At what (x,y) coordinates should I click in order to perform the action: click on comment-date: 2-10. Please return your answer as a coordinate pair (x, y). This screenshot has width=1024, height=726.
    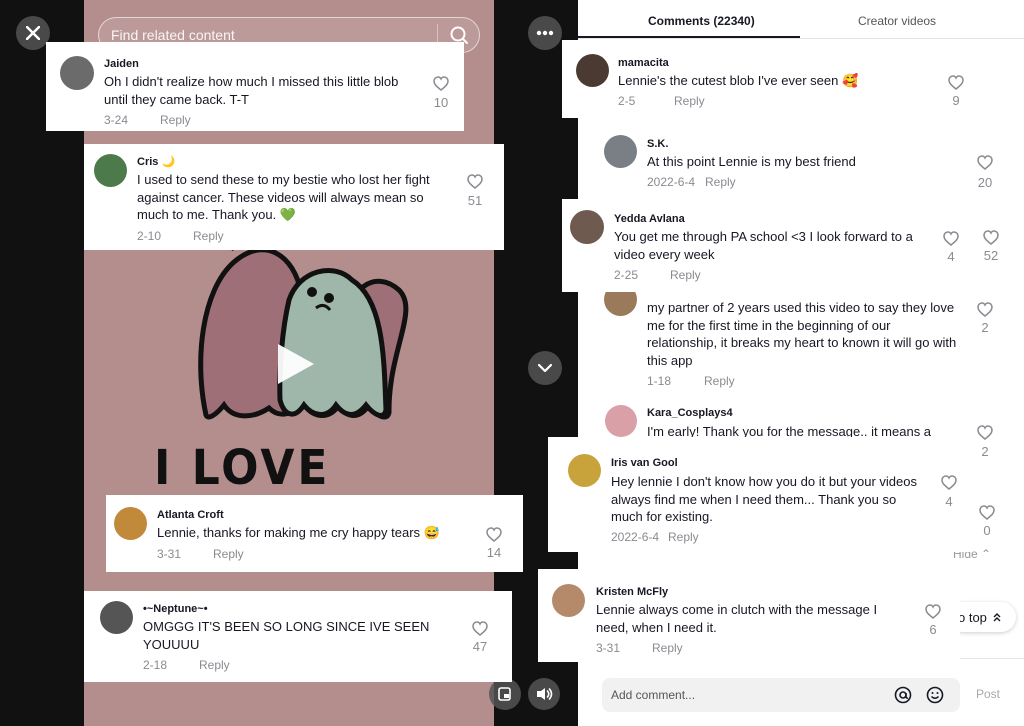
    Looking at the image, I should click on (149, 236).